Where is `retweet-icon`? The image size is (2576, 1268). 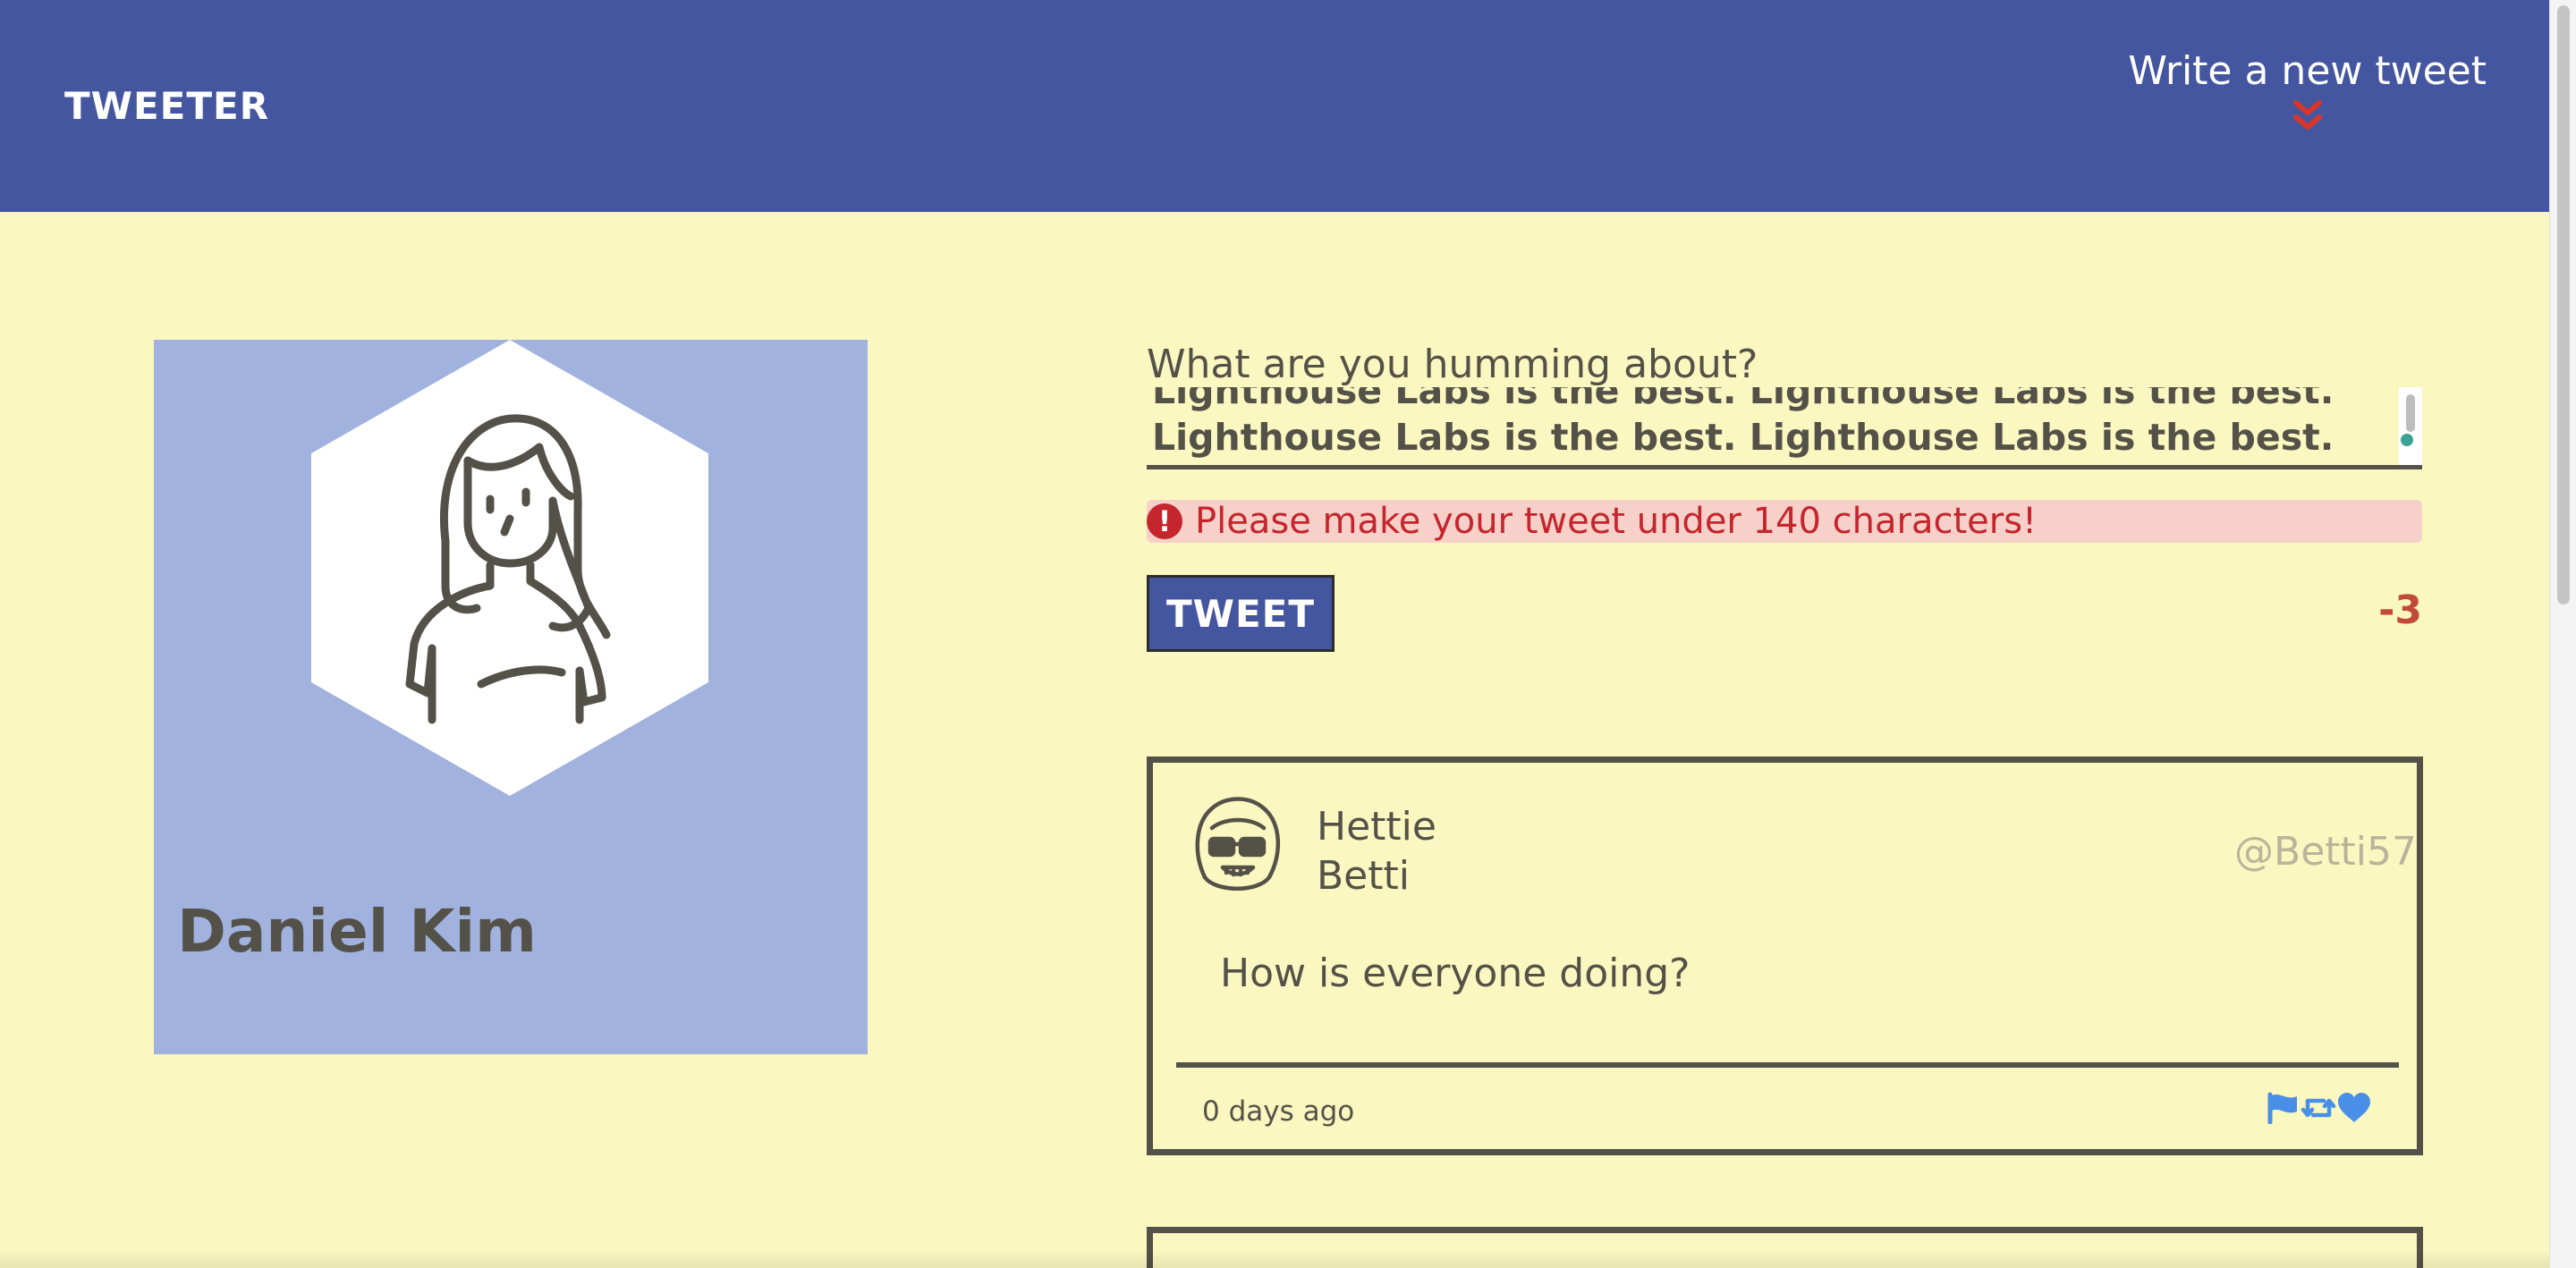 retweet-icon is located at coordinates (2318, 1110).